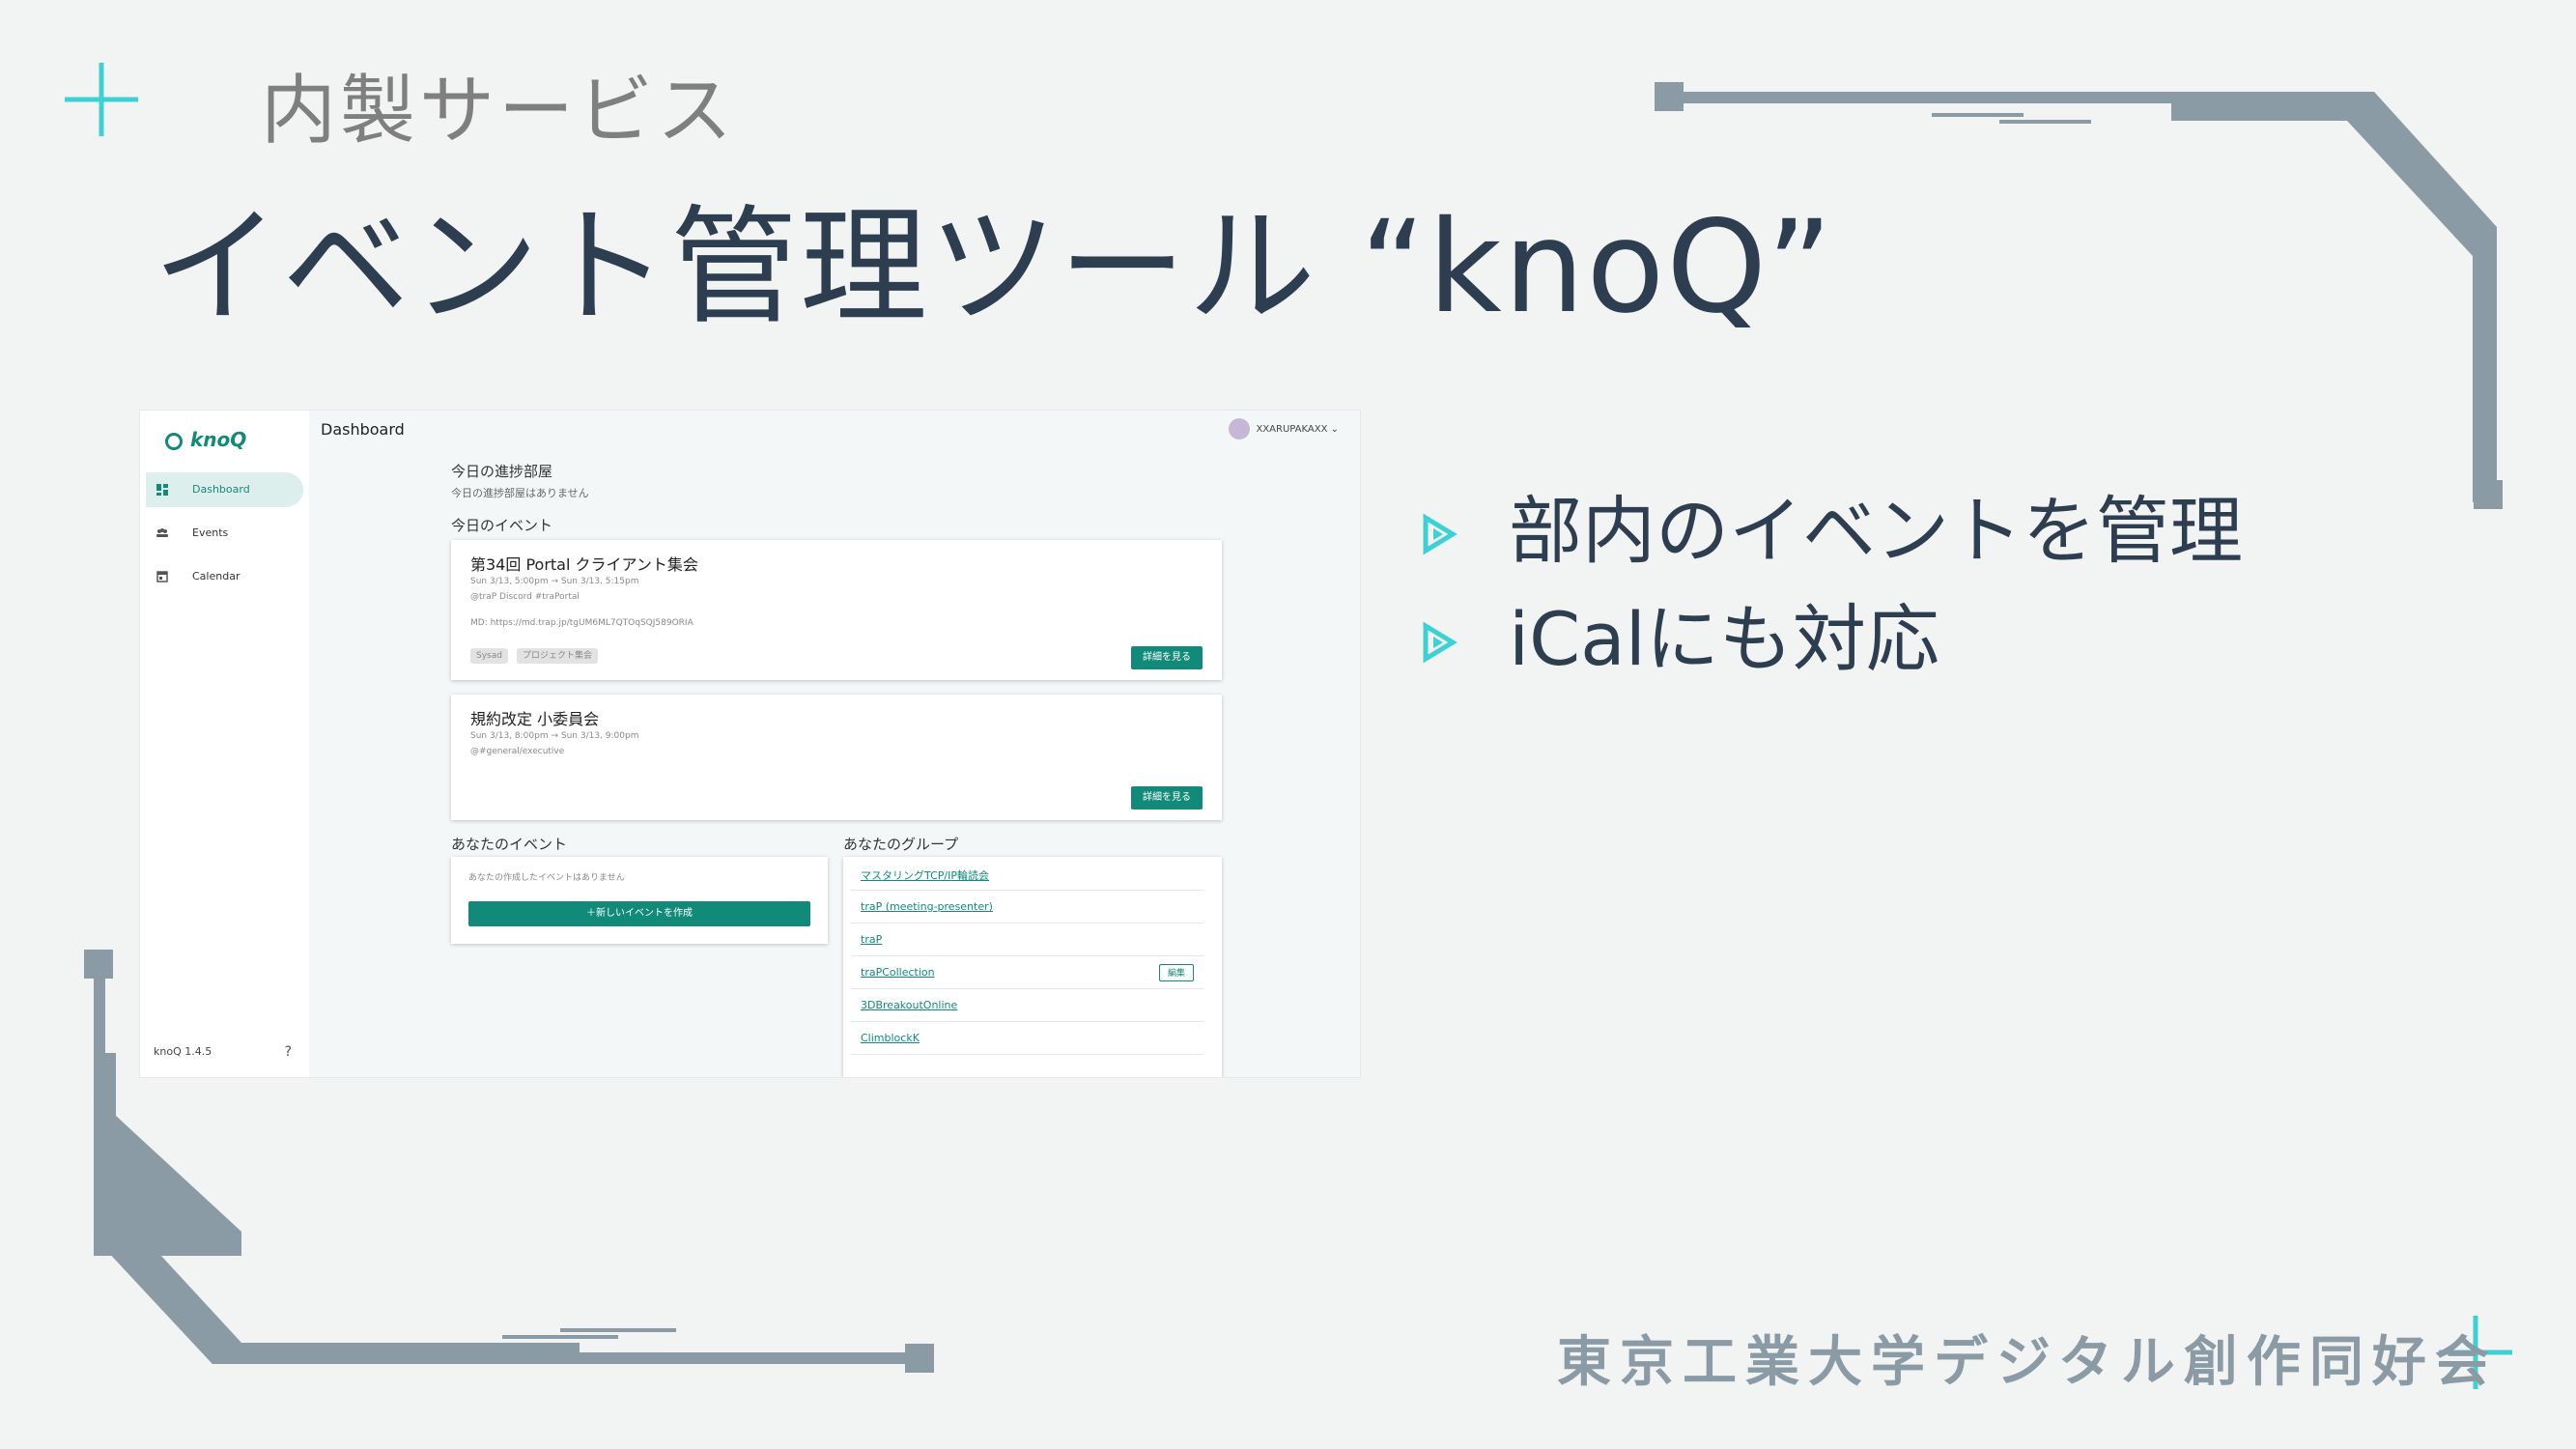 The height and width of the screenshot is (1449, 2576). Describe the element at coordinates (1334, 429) in the screenshot. I see `chevron-down-icon: ⌄` at that location.